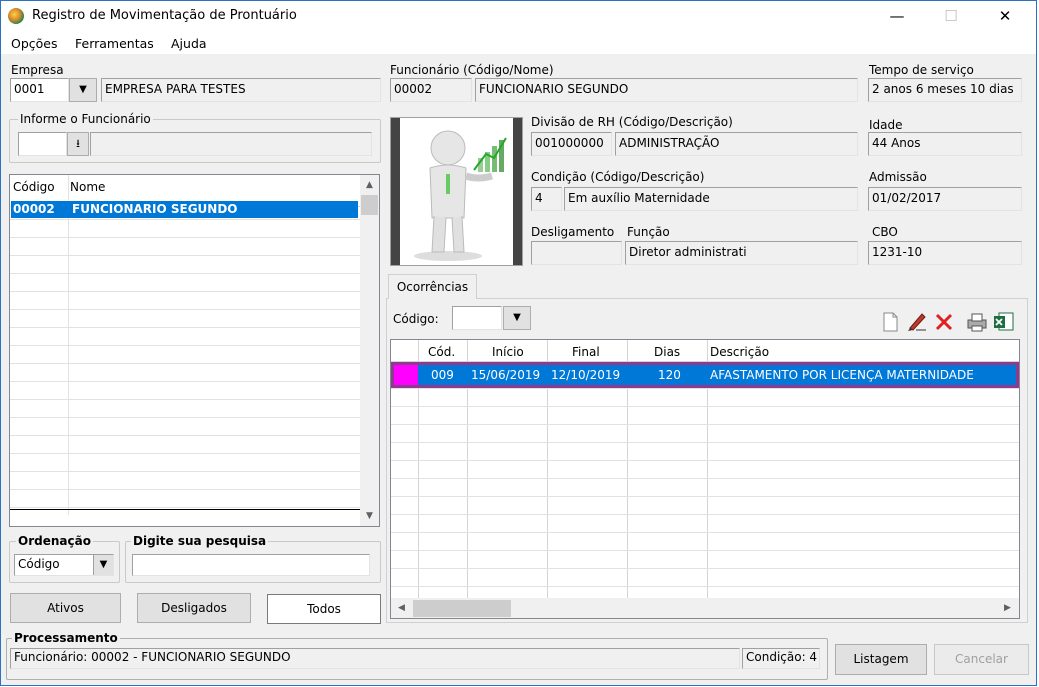  What do you see at coordinates (34, 43) in the screenshot?
I see `menu-opcoes: Opções` at bounding box center [34, 43].